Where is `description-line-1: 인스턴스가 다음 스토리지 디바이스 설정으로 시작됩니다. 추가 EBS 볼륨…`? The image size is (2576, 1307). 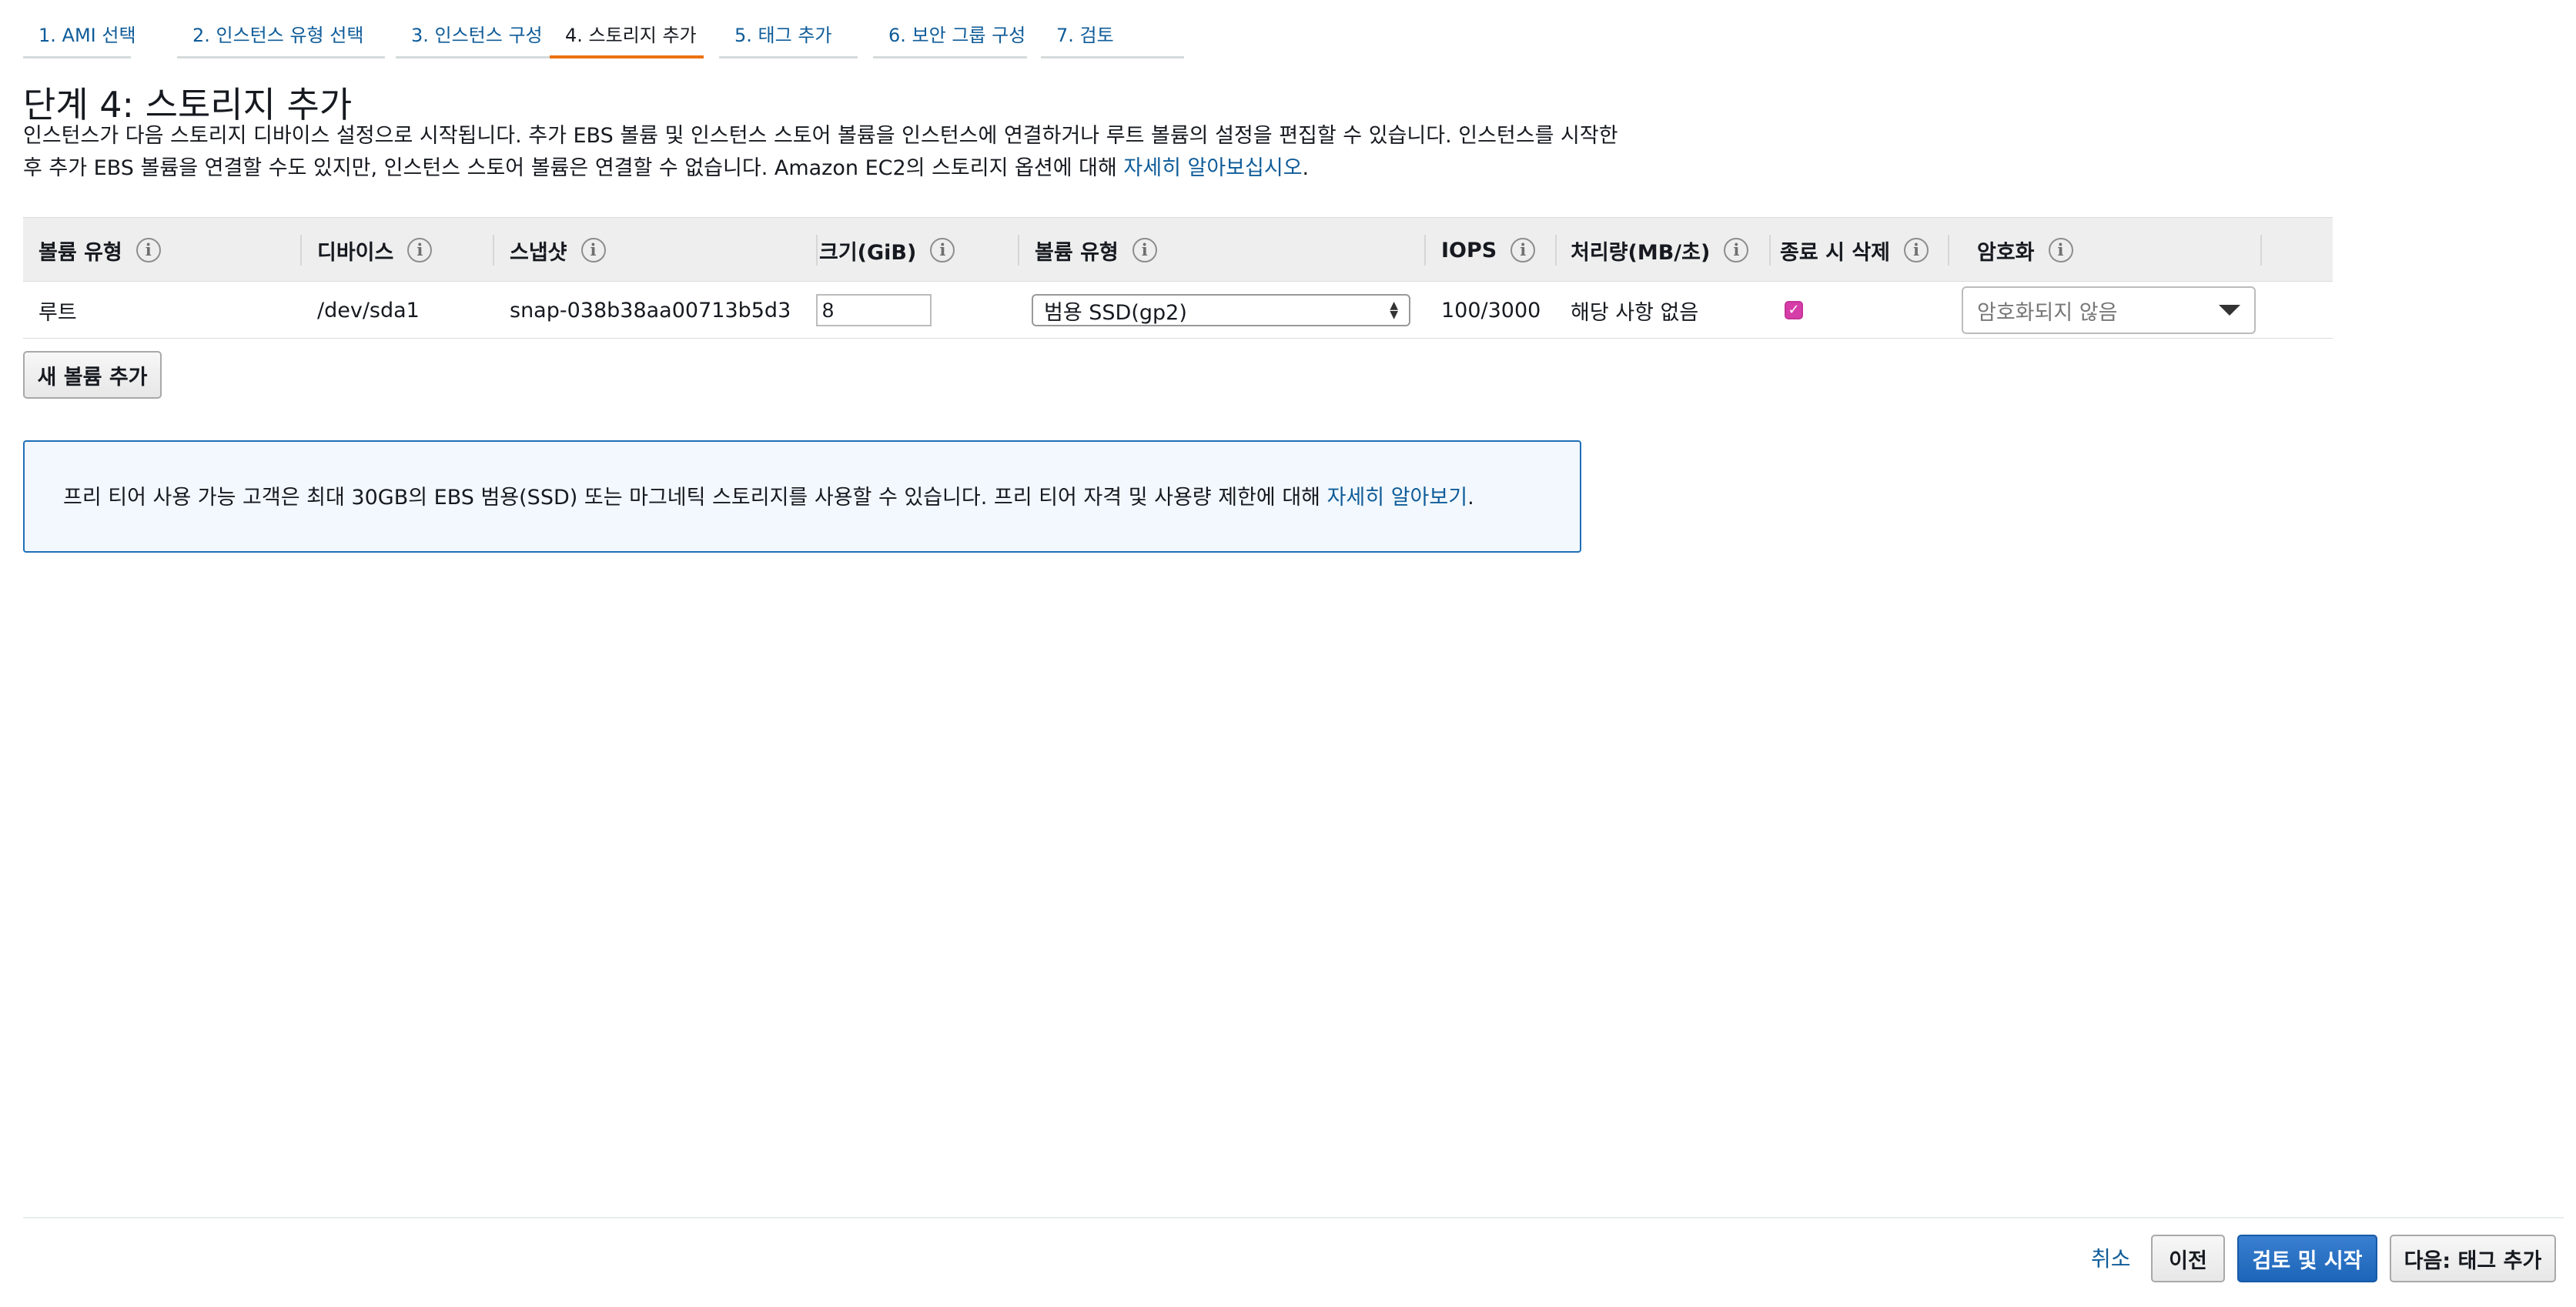 description-line-1: 인스턴스가 다음 스토리지 디바이스 설정으로 시작됩니다. 추가 EBS 볼륨… is located at coordinates (821, 136).